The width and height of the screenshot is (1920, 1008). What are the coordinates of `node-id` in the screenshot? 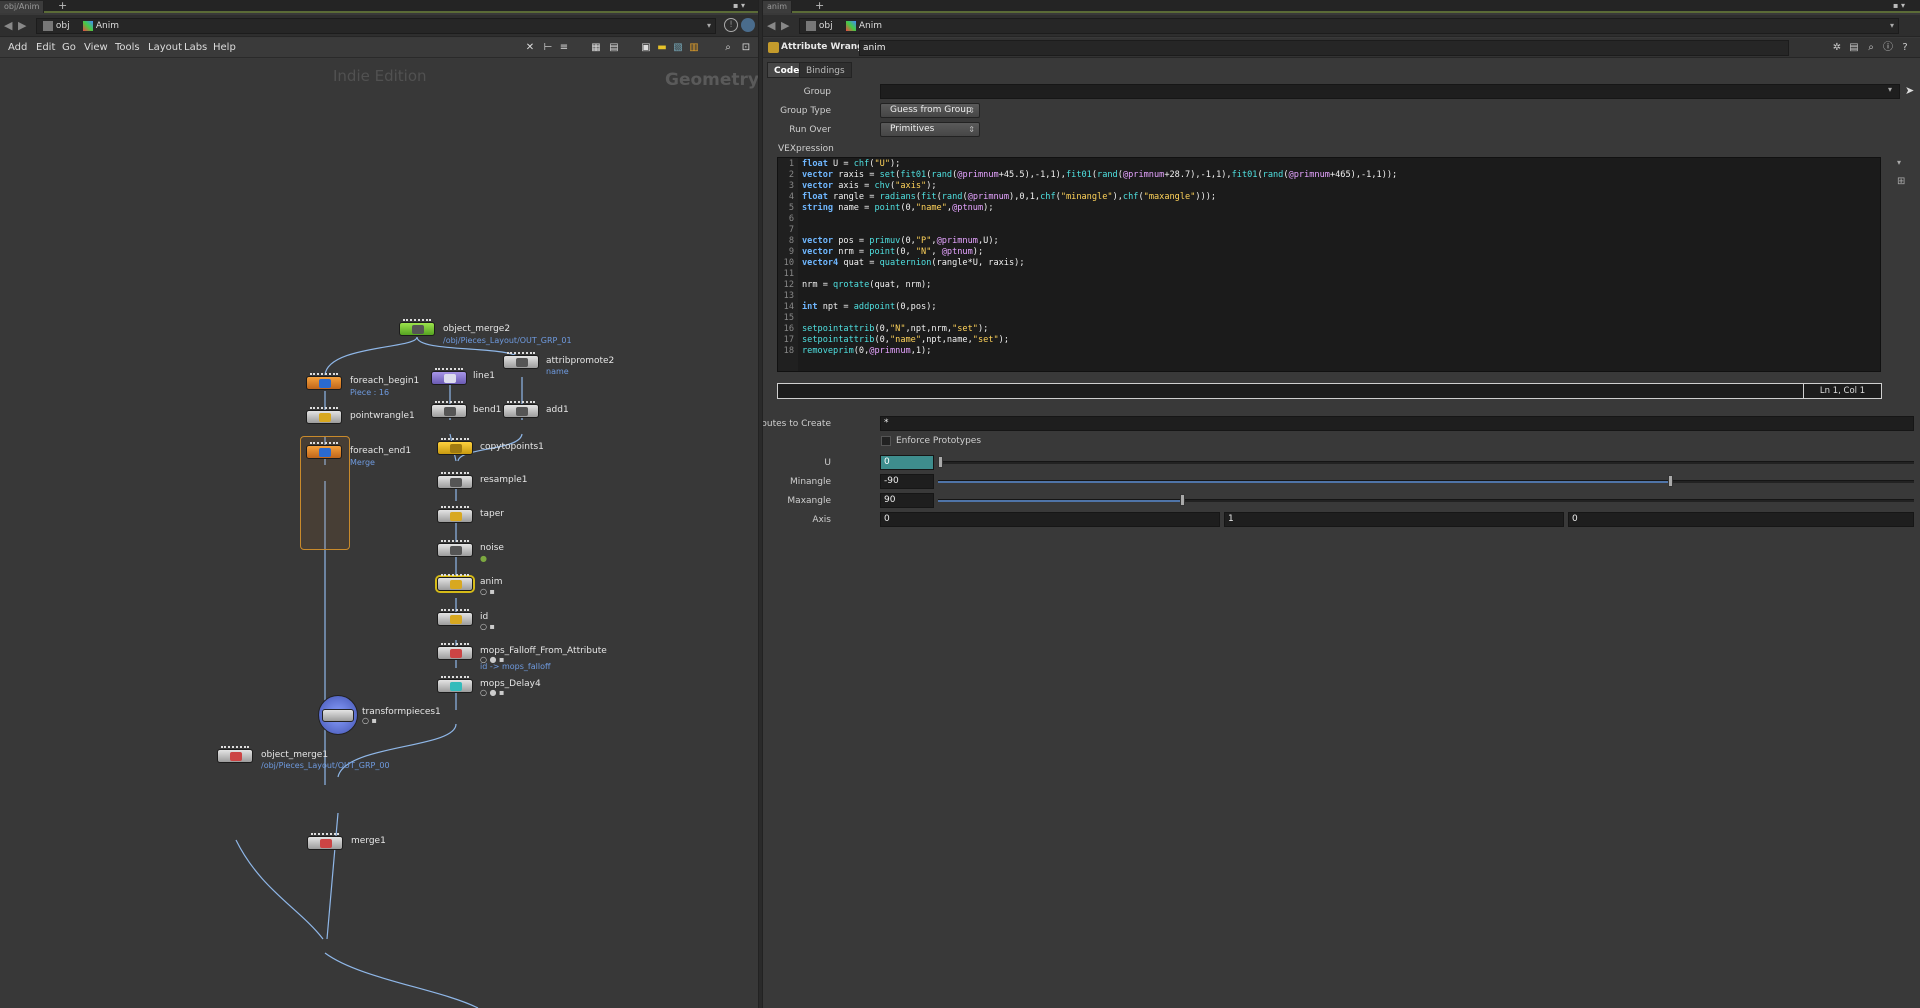 It's located at (455, 617).